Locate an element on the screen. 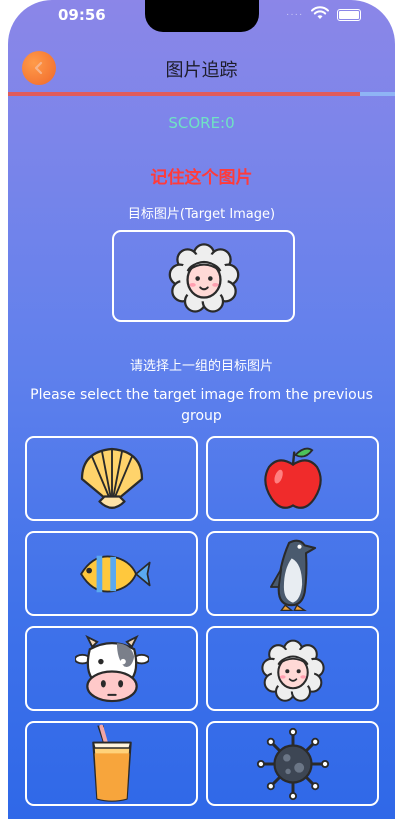 Image resolution: width=403 pixels, height=819 pixels. page-title: 图片追踪 is located at coordinates (201, 70).